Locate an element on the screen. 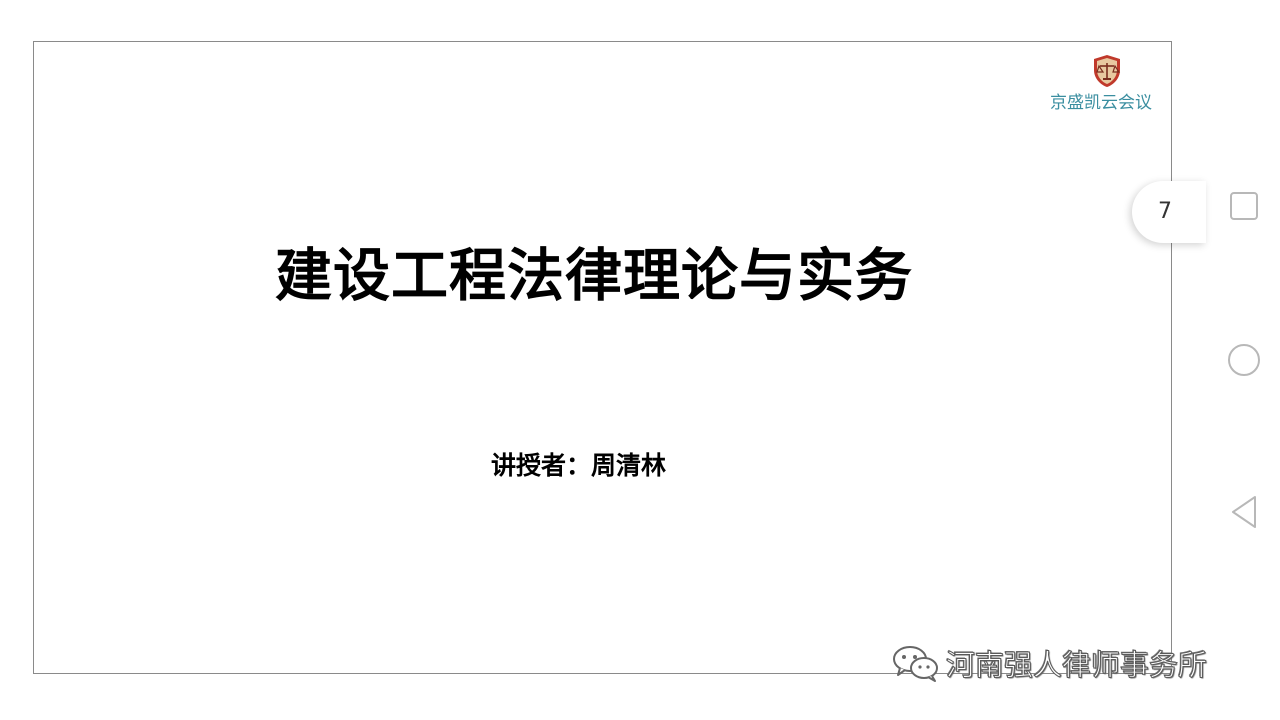 This screenshot has width=1280, height=720. conference-logo: 京盛凯云会议 is located at coordinates (1101, 82).